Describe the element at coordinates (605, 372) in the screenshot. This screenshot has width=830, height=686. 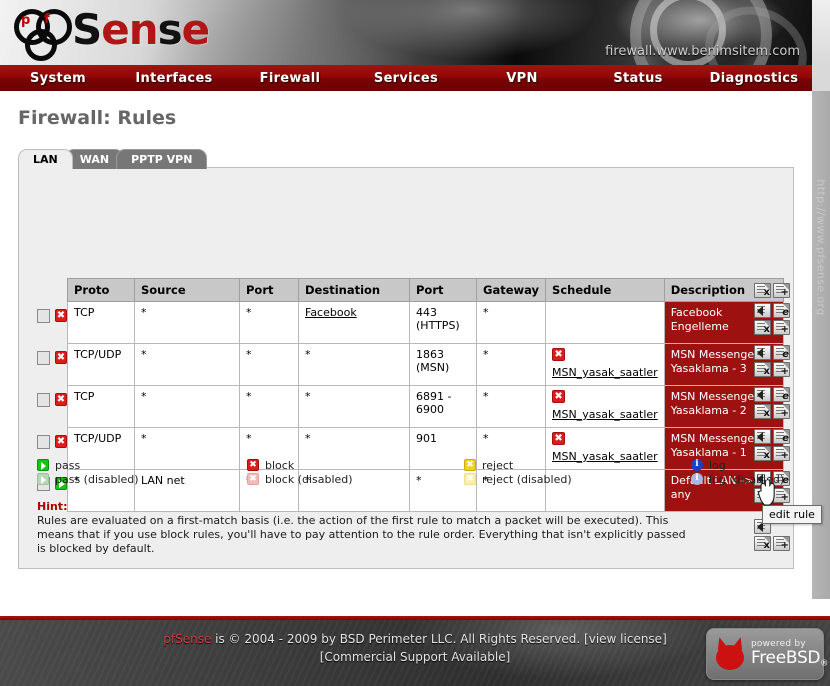
I see `schedule-link-2: MSN_yasak_saatler` at that location.